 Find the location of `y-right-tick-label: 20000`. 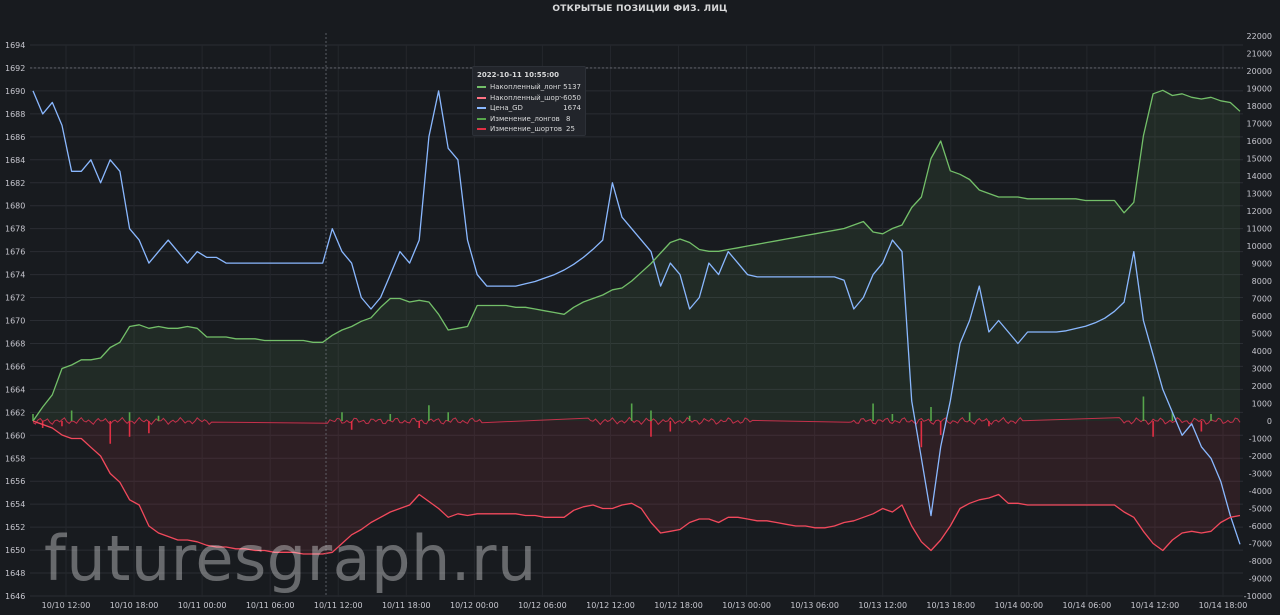

y-right-tick-label: 20000 is located at coordinates (1259, 71).